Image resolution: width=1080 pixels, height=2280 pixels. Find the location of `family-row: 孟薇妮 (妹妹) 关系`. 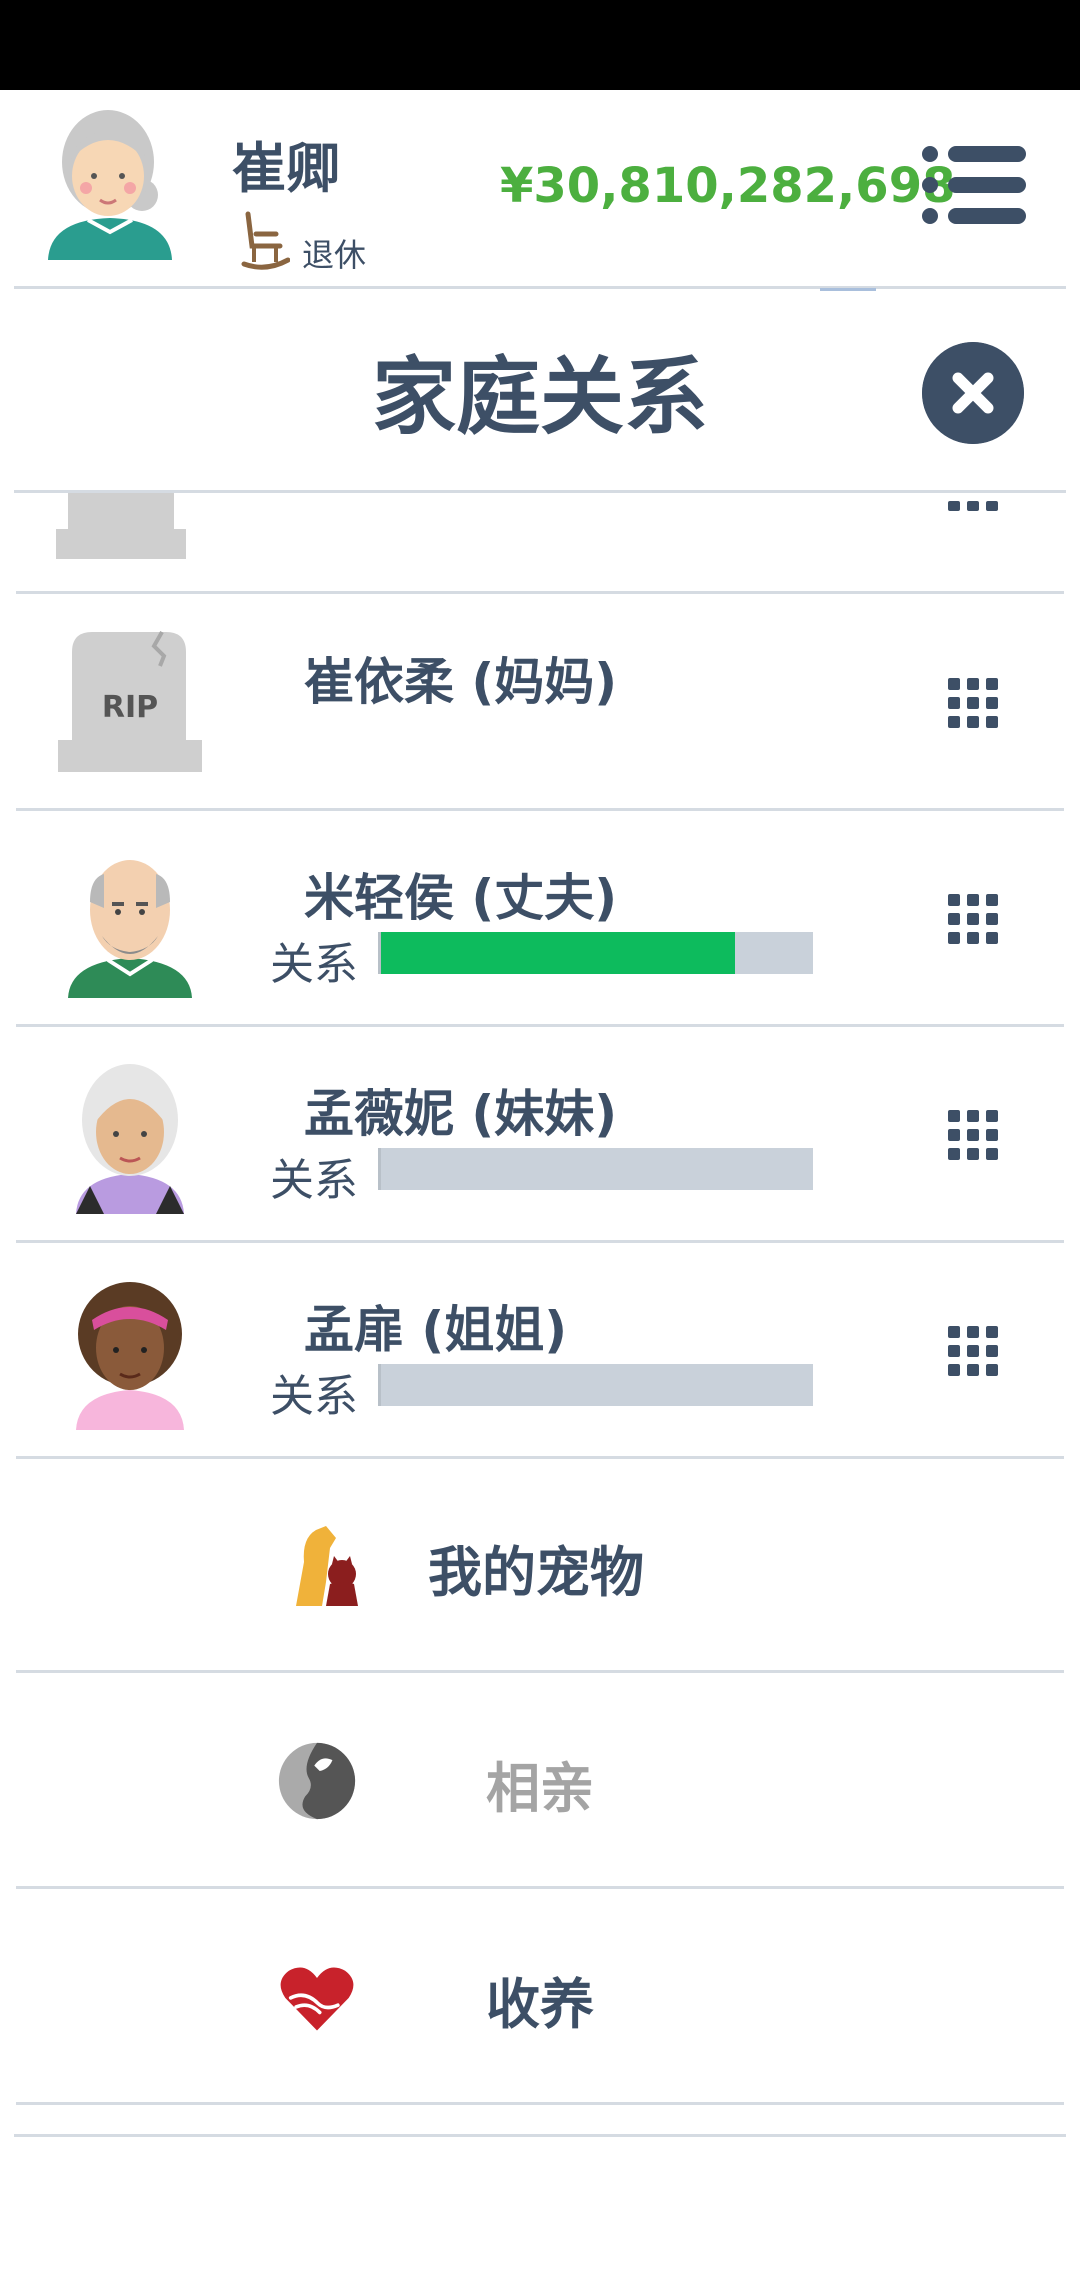

family-row: 孟薇妮 (妹妹) 关系 is located at coordinates (540, 1134).